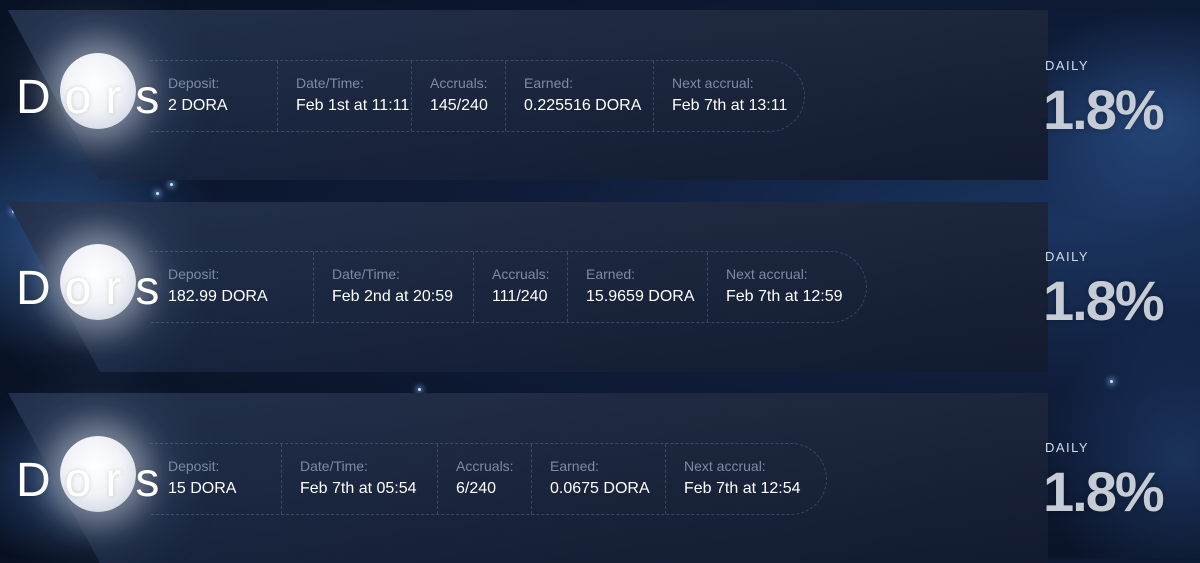  Describe the element at coordinates (746, 479) in the screenshot. I see `next-accrual-cell: Next accrual: Feb 7th at 12:54` at that location.